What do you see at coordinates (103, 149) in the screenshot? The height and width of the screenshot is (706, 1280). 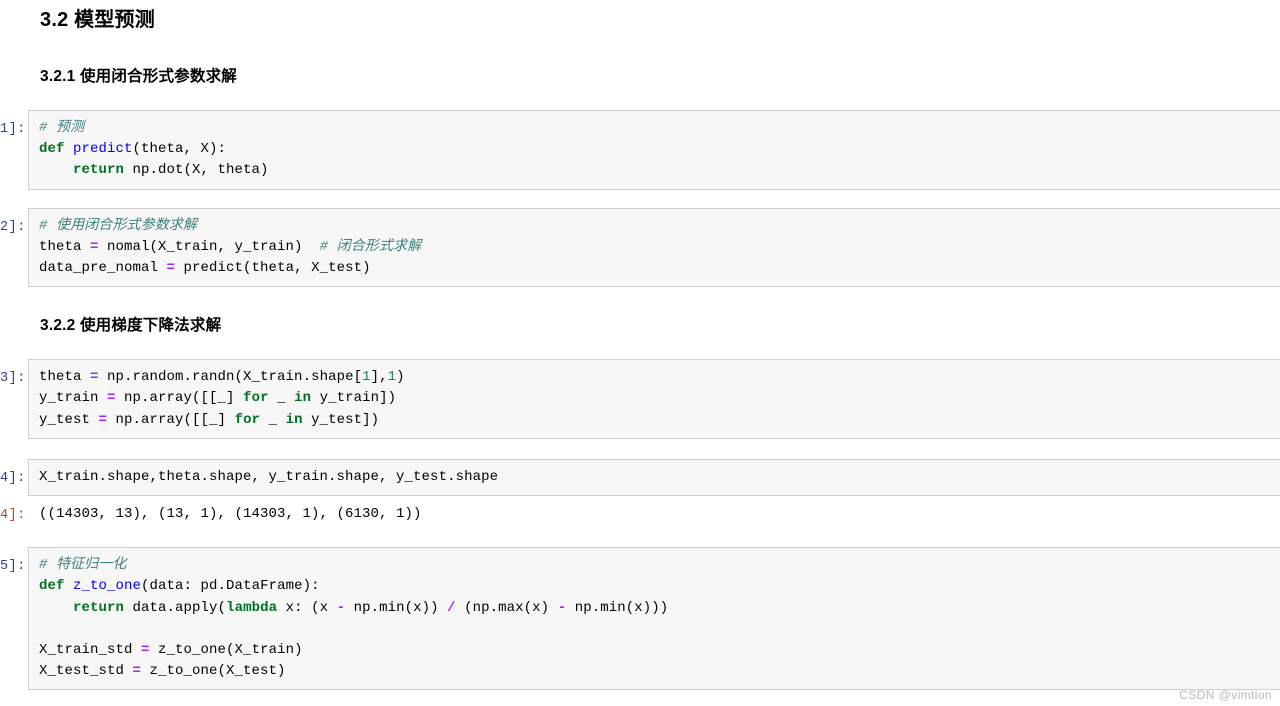 I see `code-function-name: predict` at bounding box center [103, 149].